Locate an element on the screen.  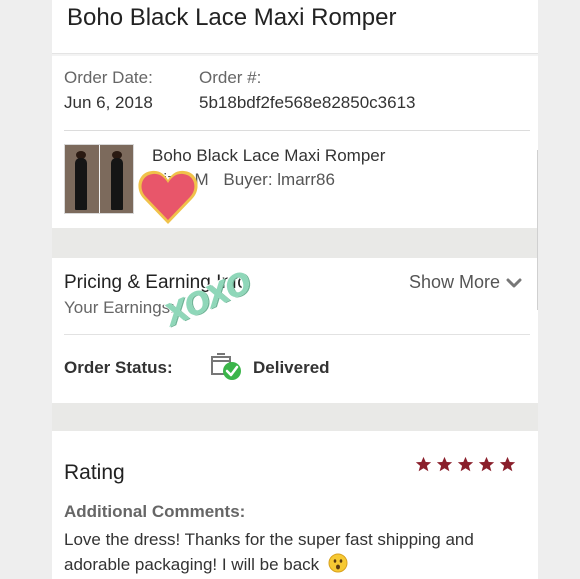
comments-label: Additional Comments: is located at coordinates (155, 511).